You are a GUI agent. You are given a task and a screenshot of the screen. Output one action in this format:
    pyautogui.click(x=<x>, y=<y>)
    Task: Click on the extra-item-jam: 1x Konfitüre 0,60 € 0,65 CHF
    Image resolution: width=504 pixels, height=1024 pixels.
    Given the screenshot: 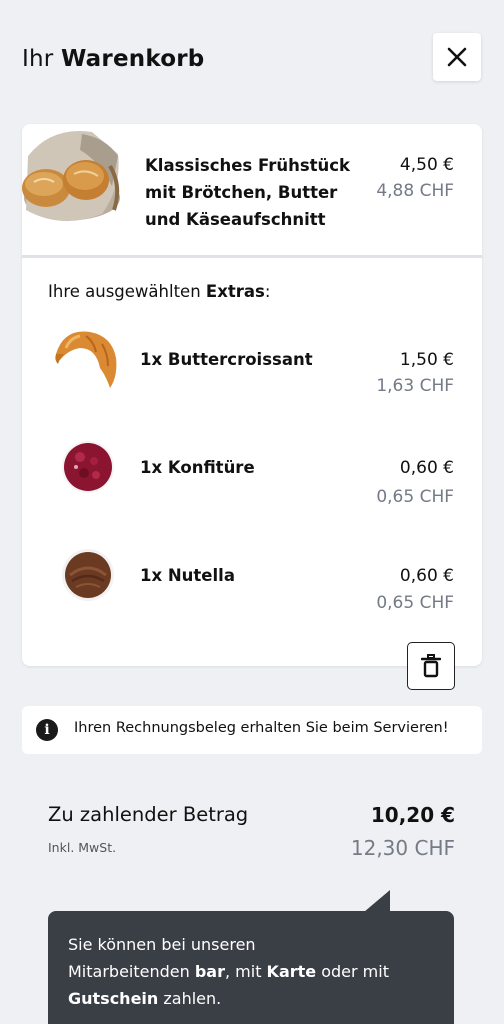 What is the action you would take?
    pyautogui.click(x=252, y=472)
    